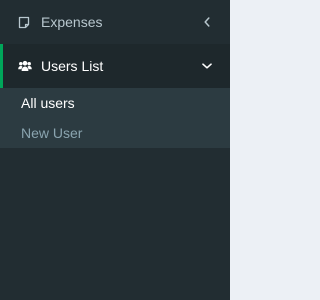 The image size is (320, 300). I want to click on sidebar-item-label: Users List, so click(72, 66).